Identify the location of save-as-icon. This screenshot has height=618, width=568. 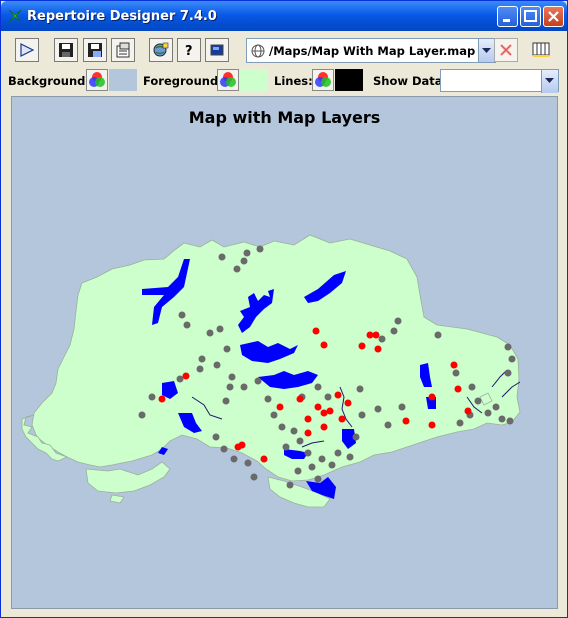
(95, 50).